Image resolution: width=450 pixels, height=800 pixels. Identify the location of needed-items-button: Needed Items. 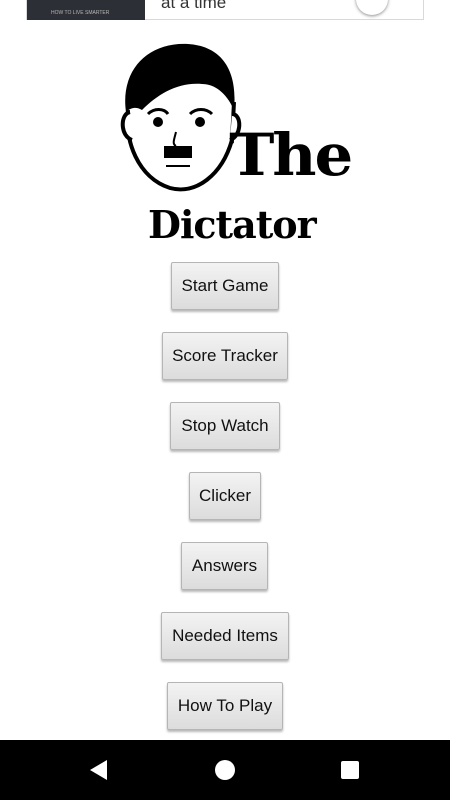
(225, 636).